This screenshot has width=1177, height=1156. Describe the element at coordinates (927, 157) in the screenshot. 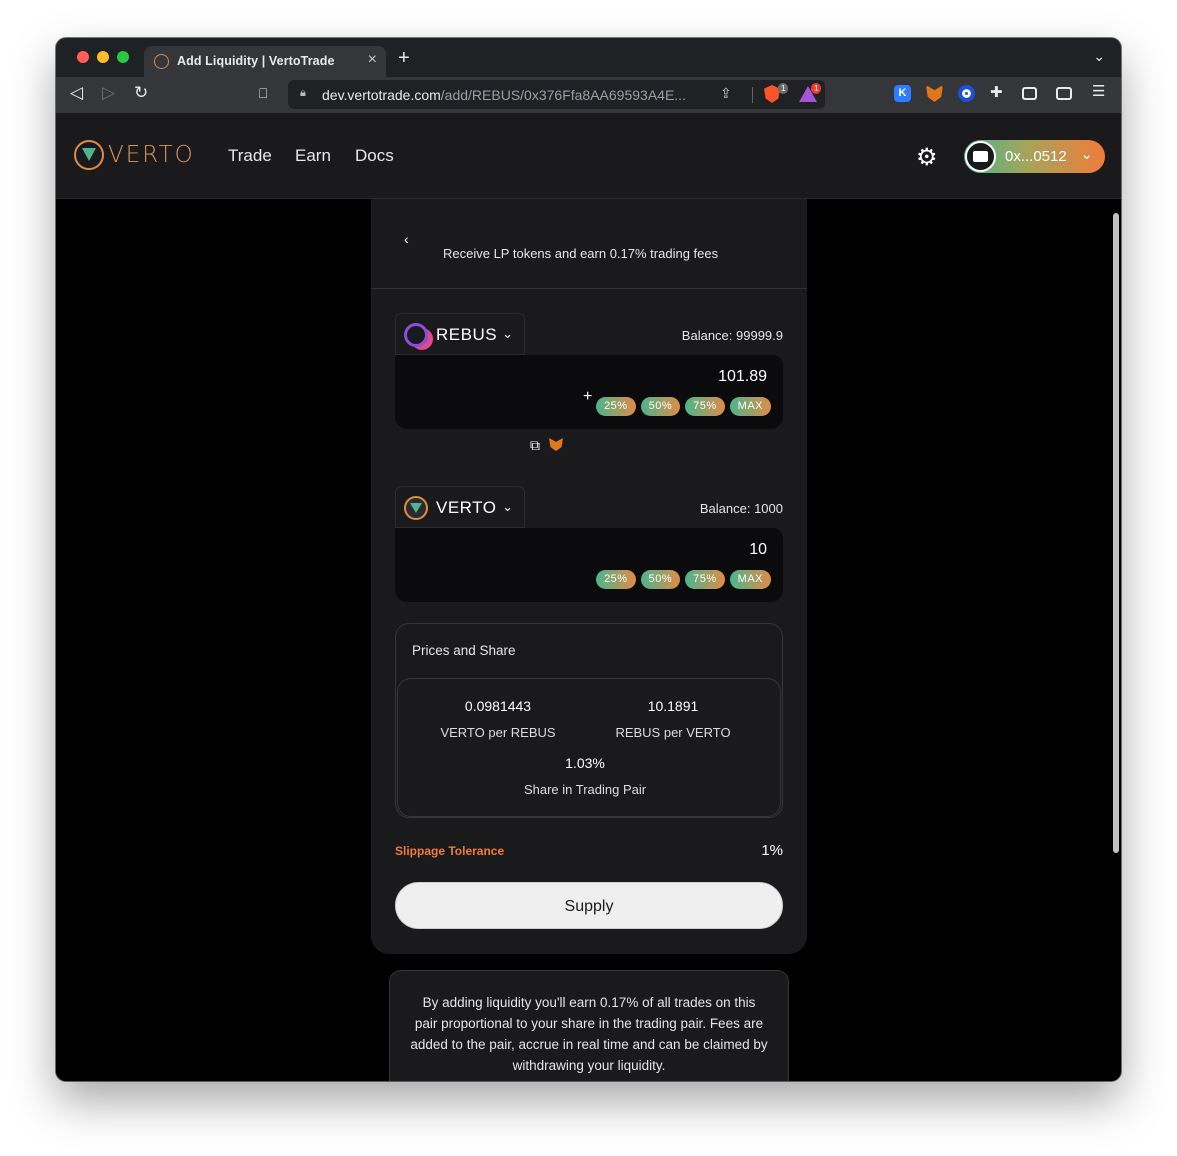

I see `settings-gear-icon: ⚙` at that location.